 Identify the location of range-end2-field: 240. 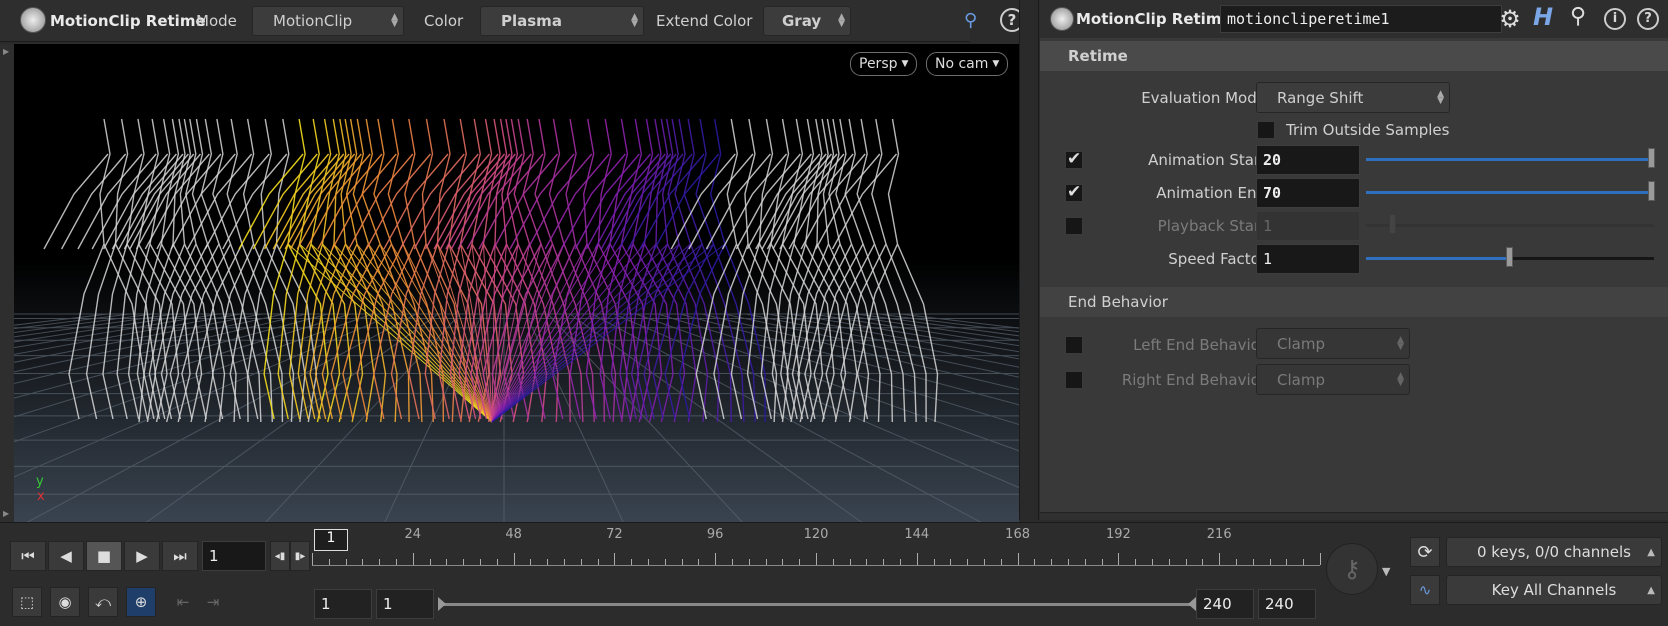
(1287, 604).